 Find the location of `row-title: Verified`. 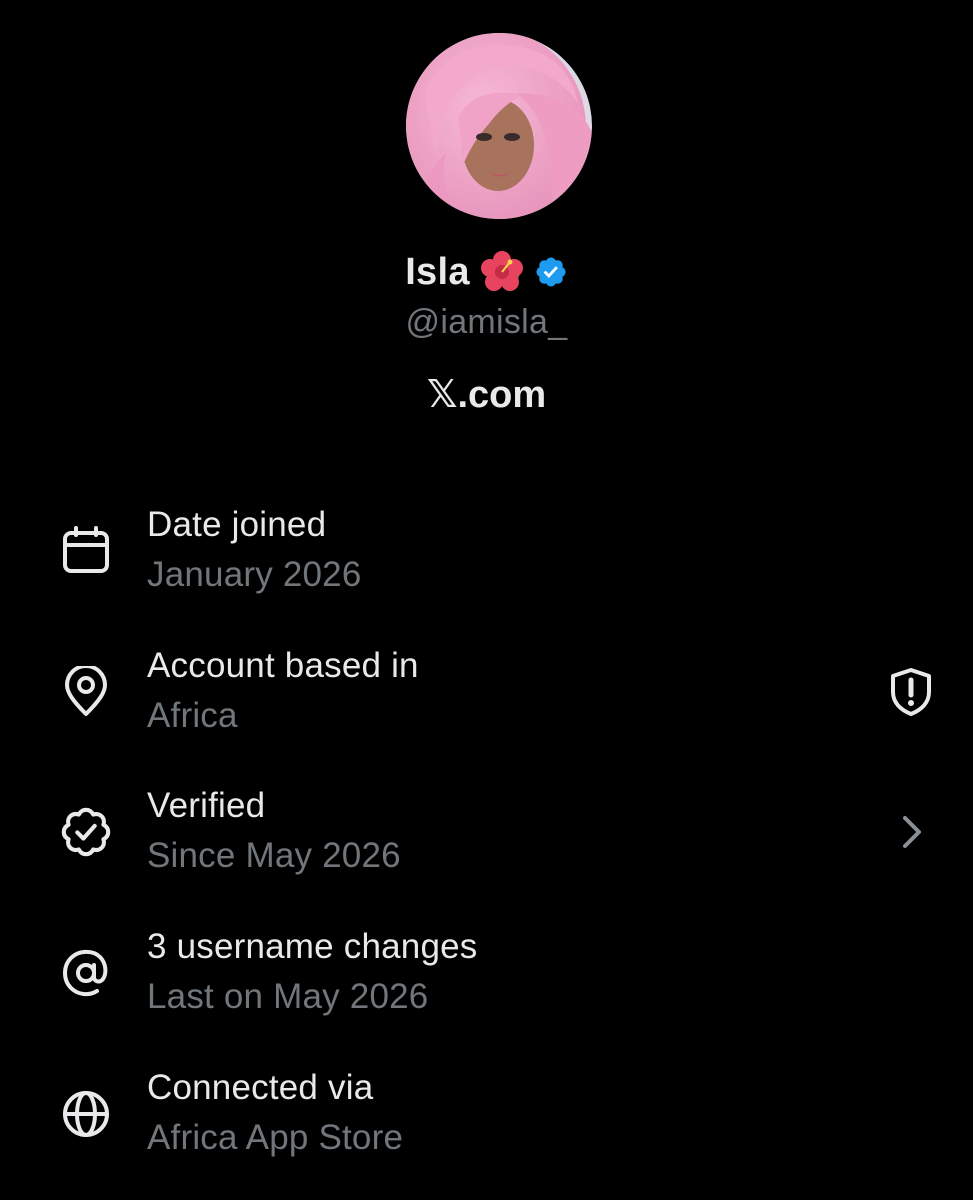

row-title: Verified is located at coordinates (206, 805).